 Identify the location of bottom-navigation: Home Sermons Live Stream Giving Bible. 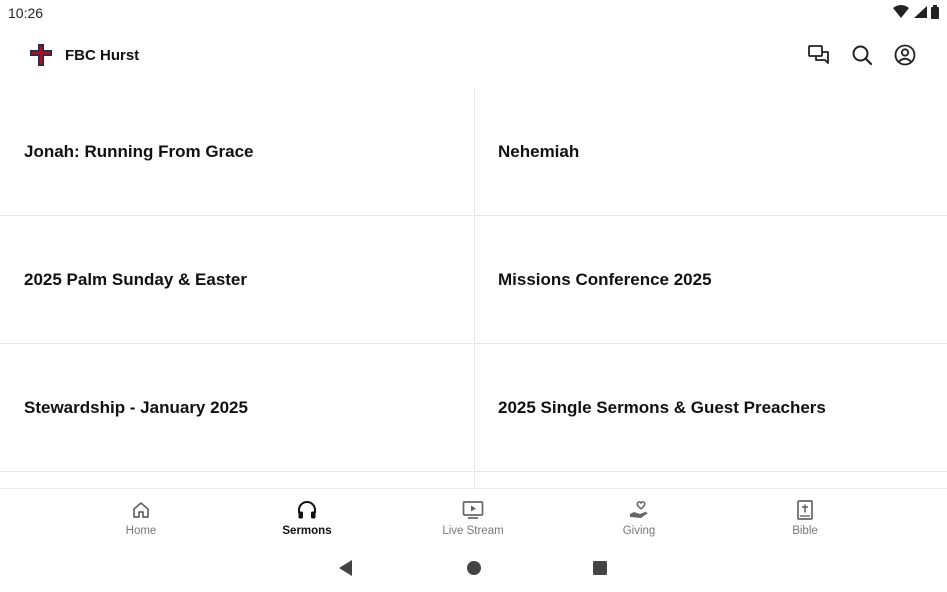
(473, 516).